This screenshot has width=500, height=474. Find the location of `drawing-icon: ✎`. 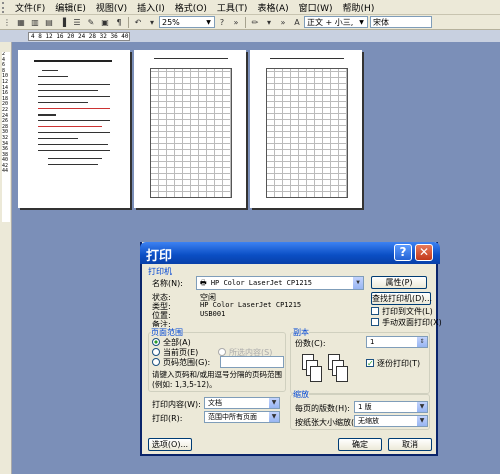

drawing-icon: ✎ is located at coordinates (91, 22).